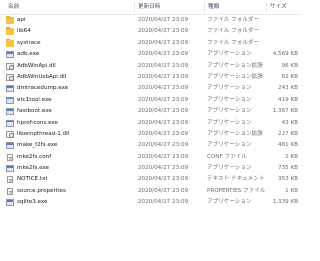 Image resolution: width=320 pixels, height=261 pixels. I want to click on column-header-row: 名前 更新日時 種類 サイズ, so click(150, 7).